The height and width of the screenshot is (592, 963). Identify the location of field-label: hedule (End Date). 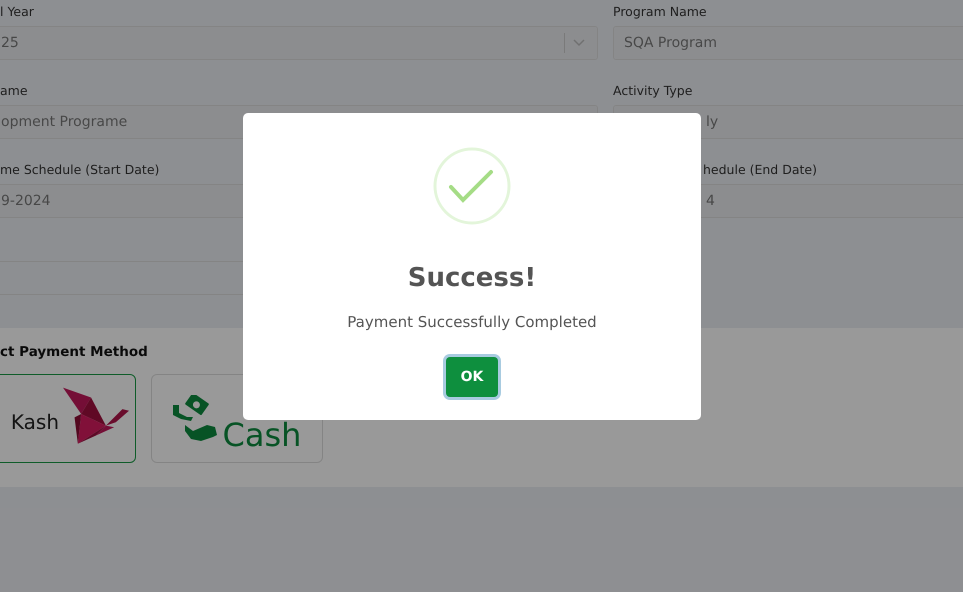
(760, 170).